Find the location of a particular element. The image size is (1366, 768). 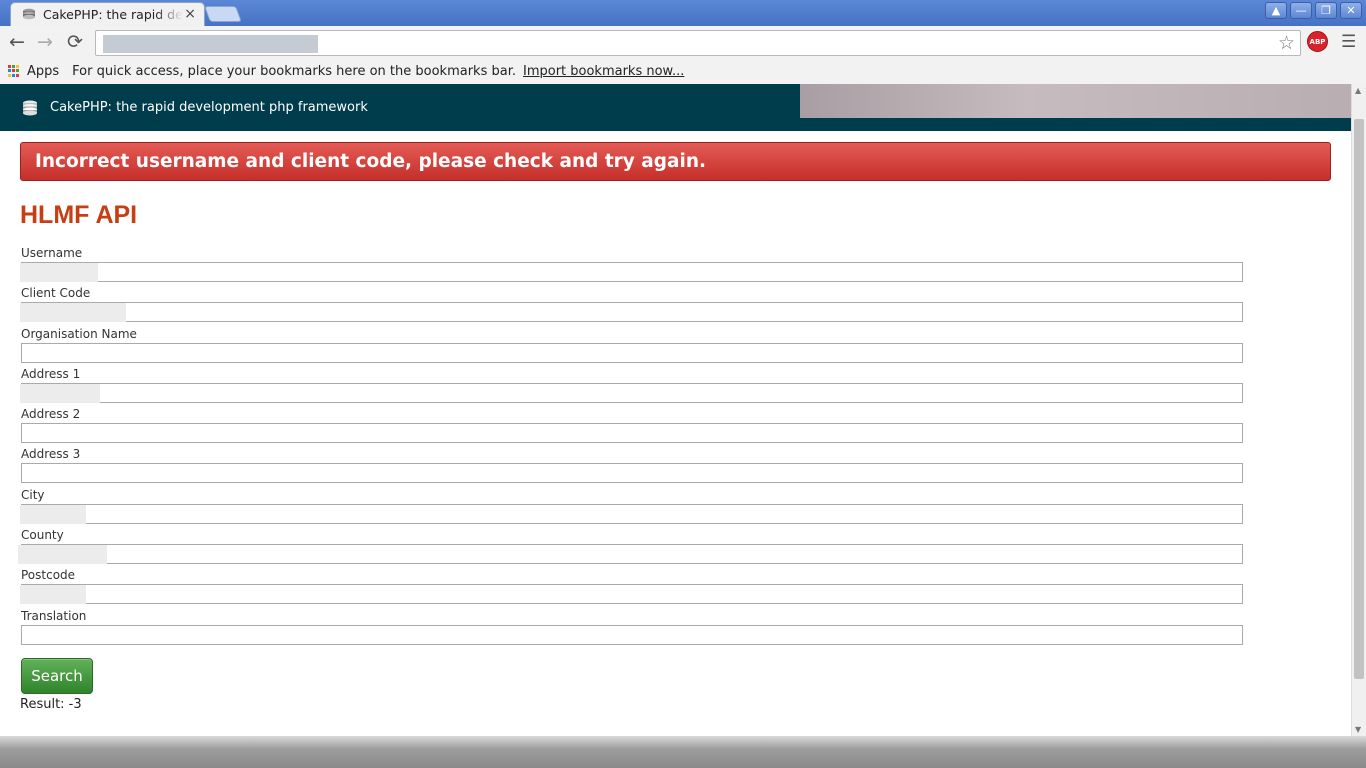

scroll-down-icon: ▼ is located at coordinates (1358, 729).